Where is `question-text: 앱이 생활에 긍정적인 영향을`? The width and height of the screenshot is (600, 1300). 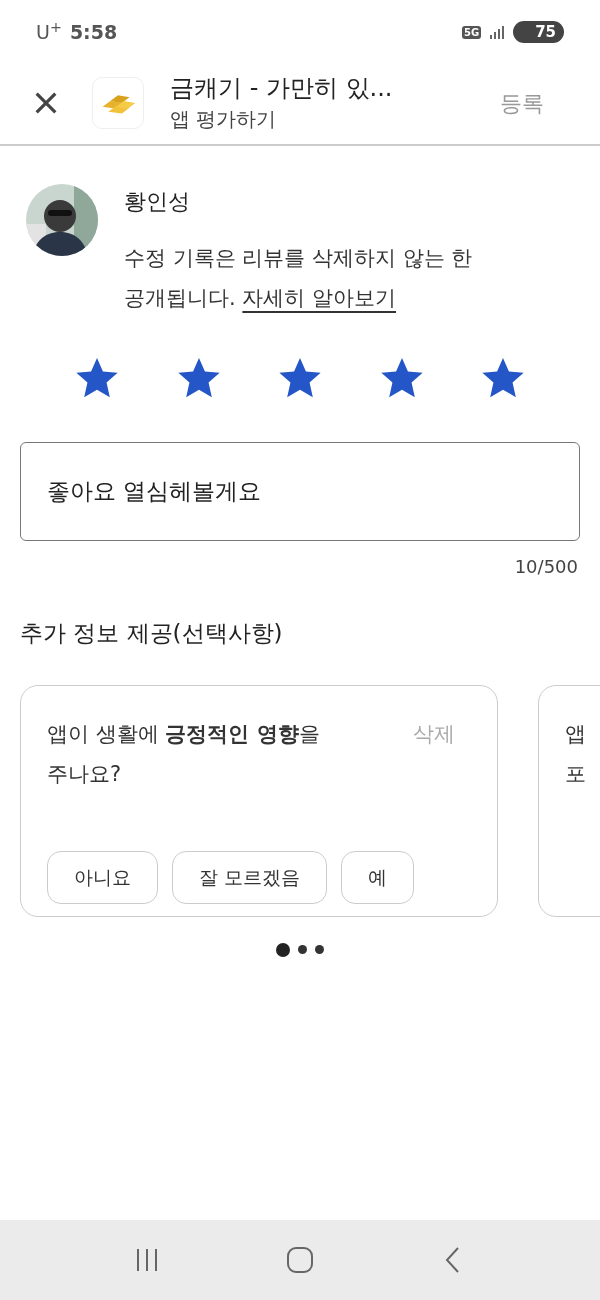
question-text: 앱이 생활에 긍정적인 영향을 is located at coordinates (183, 734).